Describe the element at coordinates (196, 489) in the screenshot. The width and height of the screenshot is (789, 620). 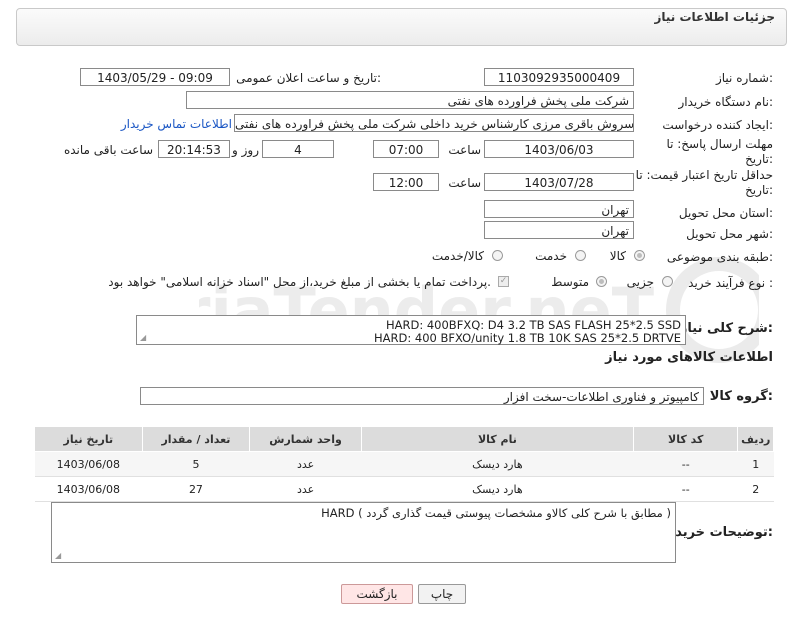
I see `item-qty: 27` at that location.